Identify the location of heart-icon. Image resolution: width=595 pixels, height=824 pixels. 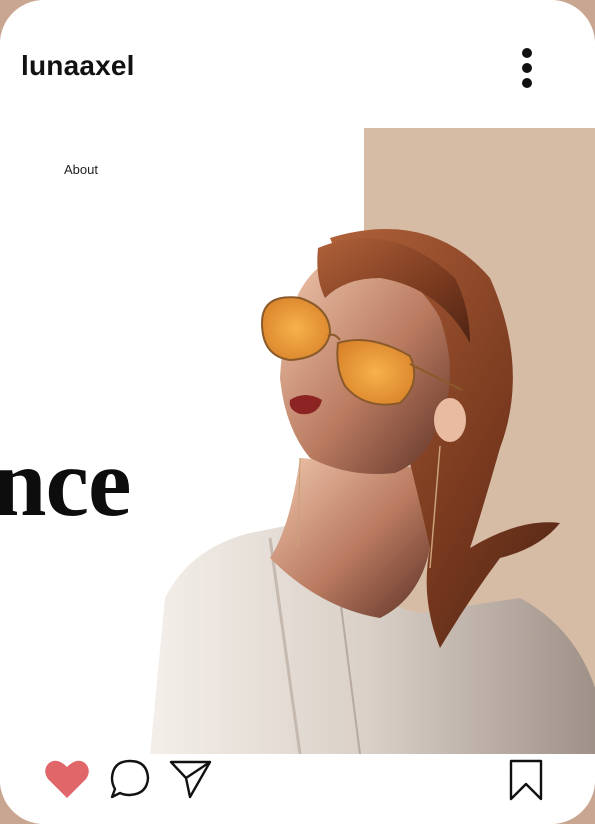
(67, 779).